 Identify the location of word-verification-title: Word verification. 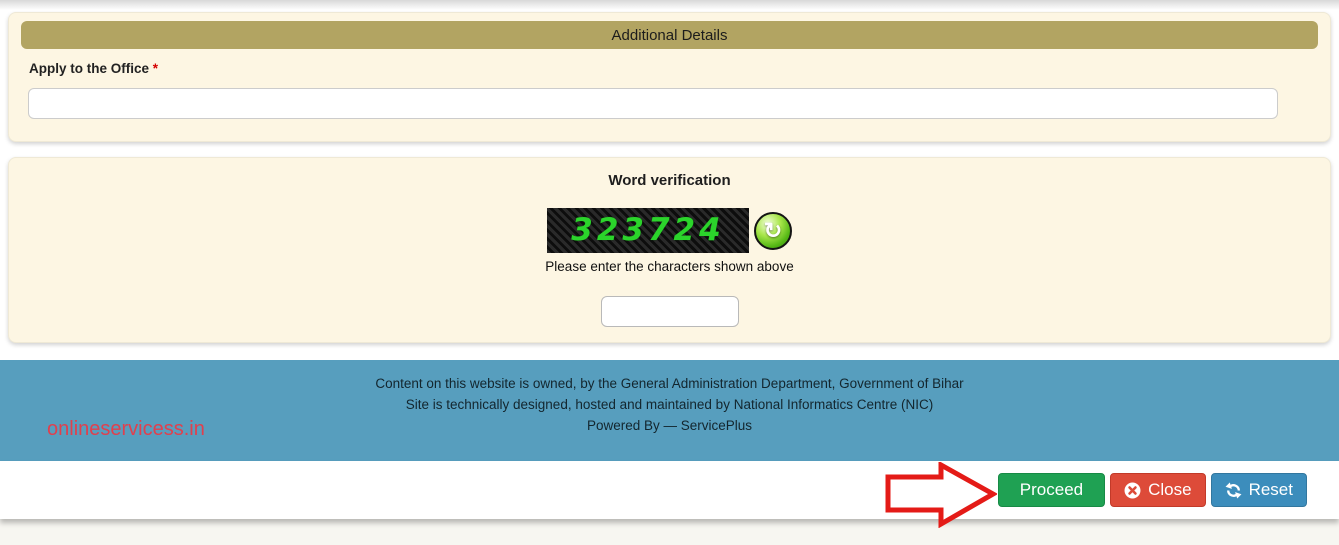
(669, 180).